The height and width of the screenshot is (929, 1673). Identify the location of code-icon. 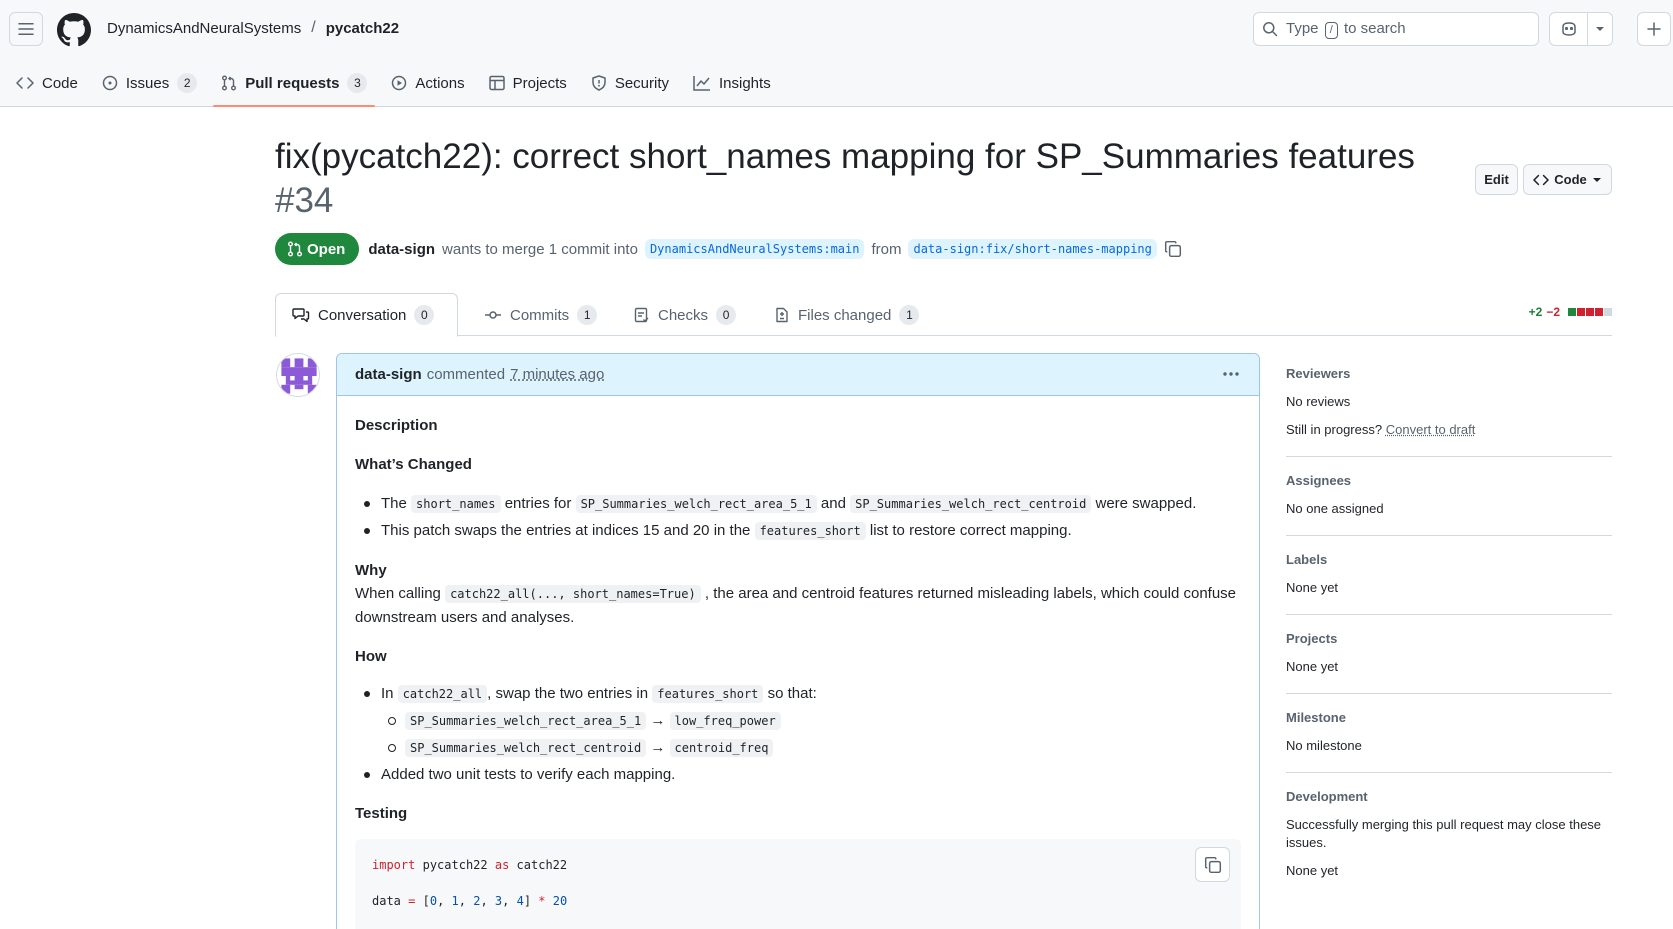
(25, 83).